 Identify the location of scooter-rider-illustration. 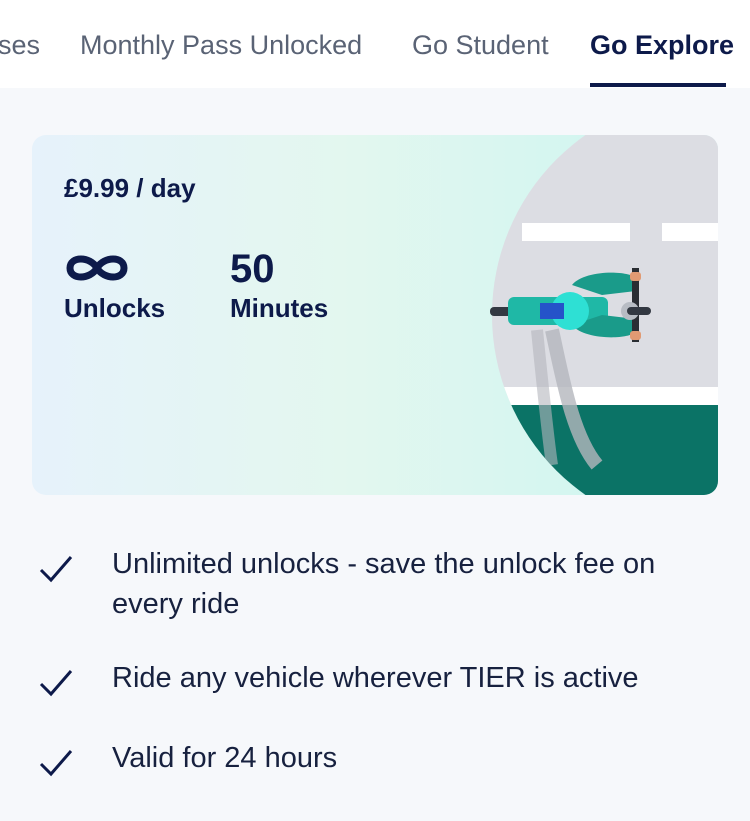
(604, 315).